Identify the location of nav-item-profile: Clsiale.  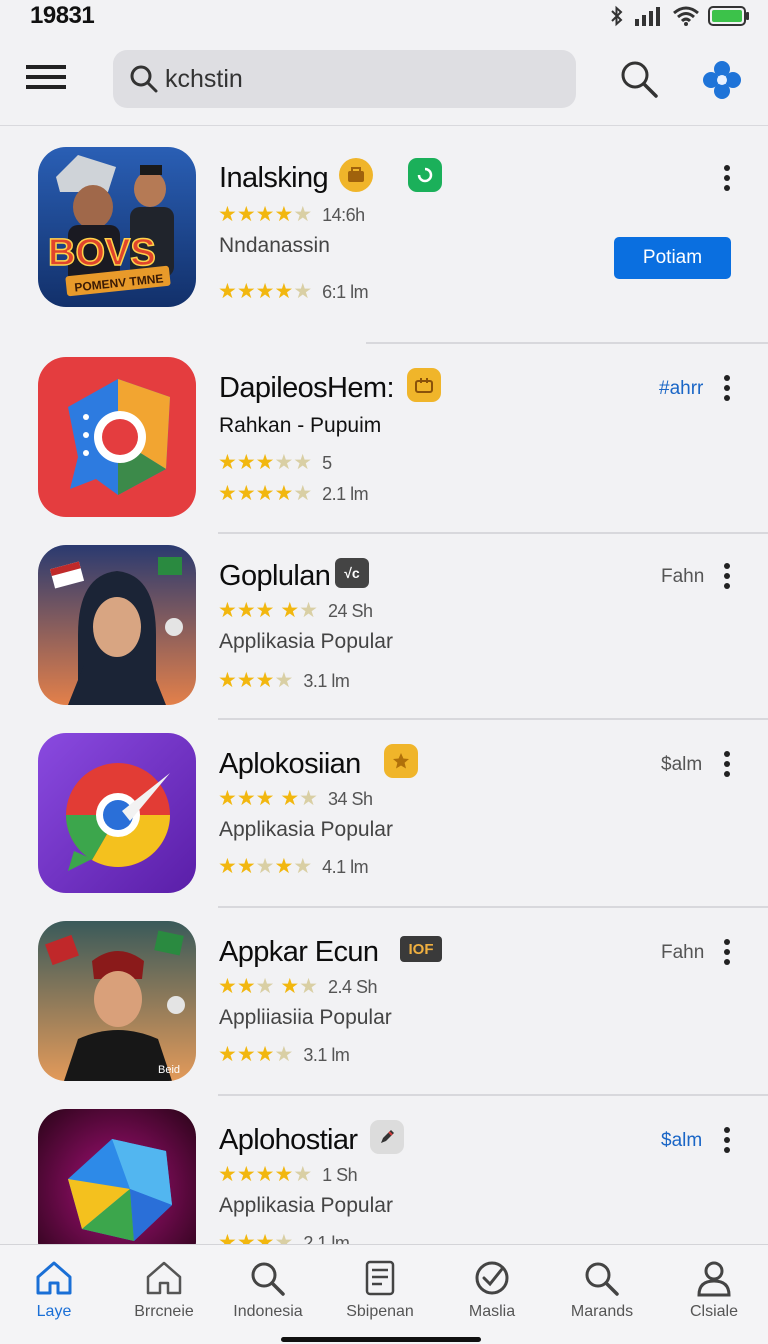
(714, 1295).